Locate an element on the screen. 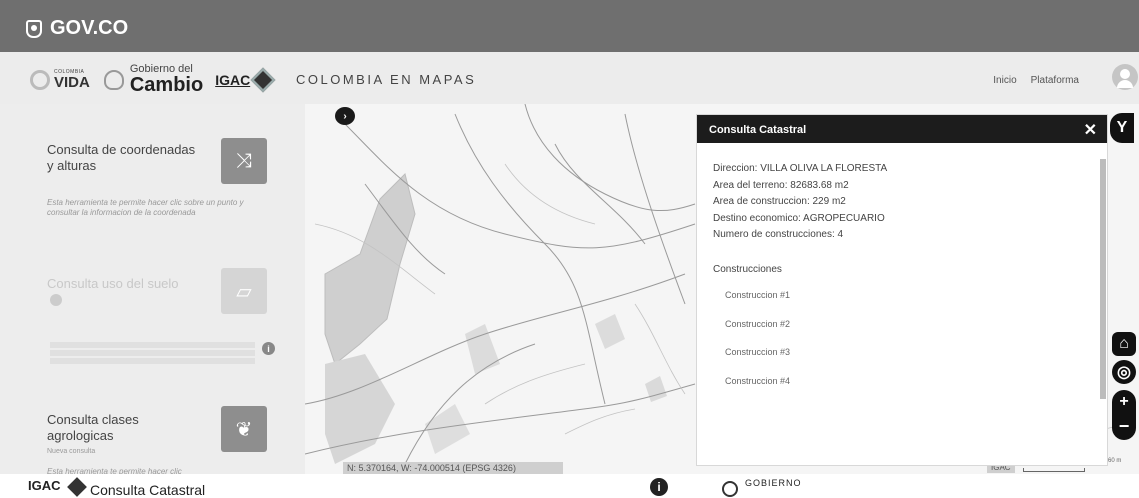 The height and width of the screenshot is (498, 1139). top-nav: Inicio Plataforma is located at coordinates (1036, 80).